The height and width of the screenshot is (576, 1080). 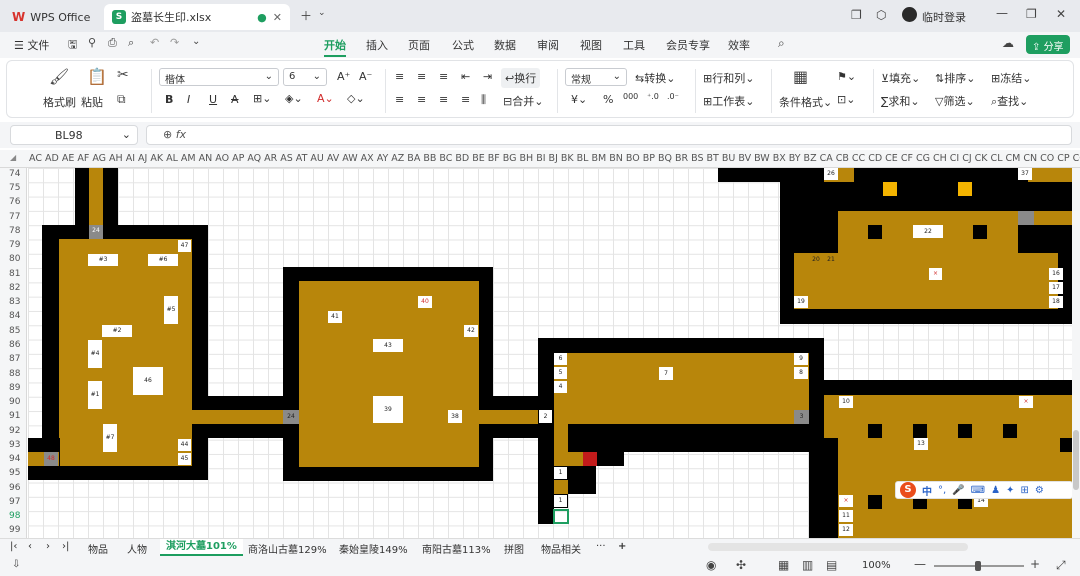 I want to click on row-number: 89, so click(x=14, y=388).